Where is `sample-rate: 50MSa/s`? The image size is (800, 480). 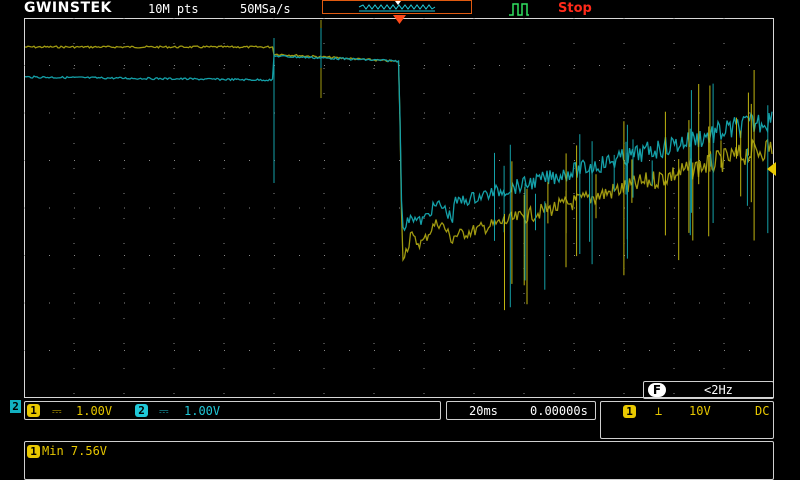
sample-rate: 50MSa/s is located at coordinates (265, 9).